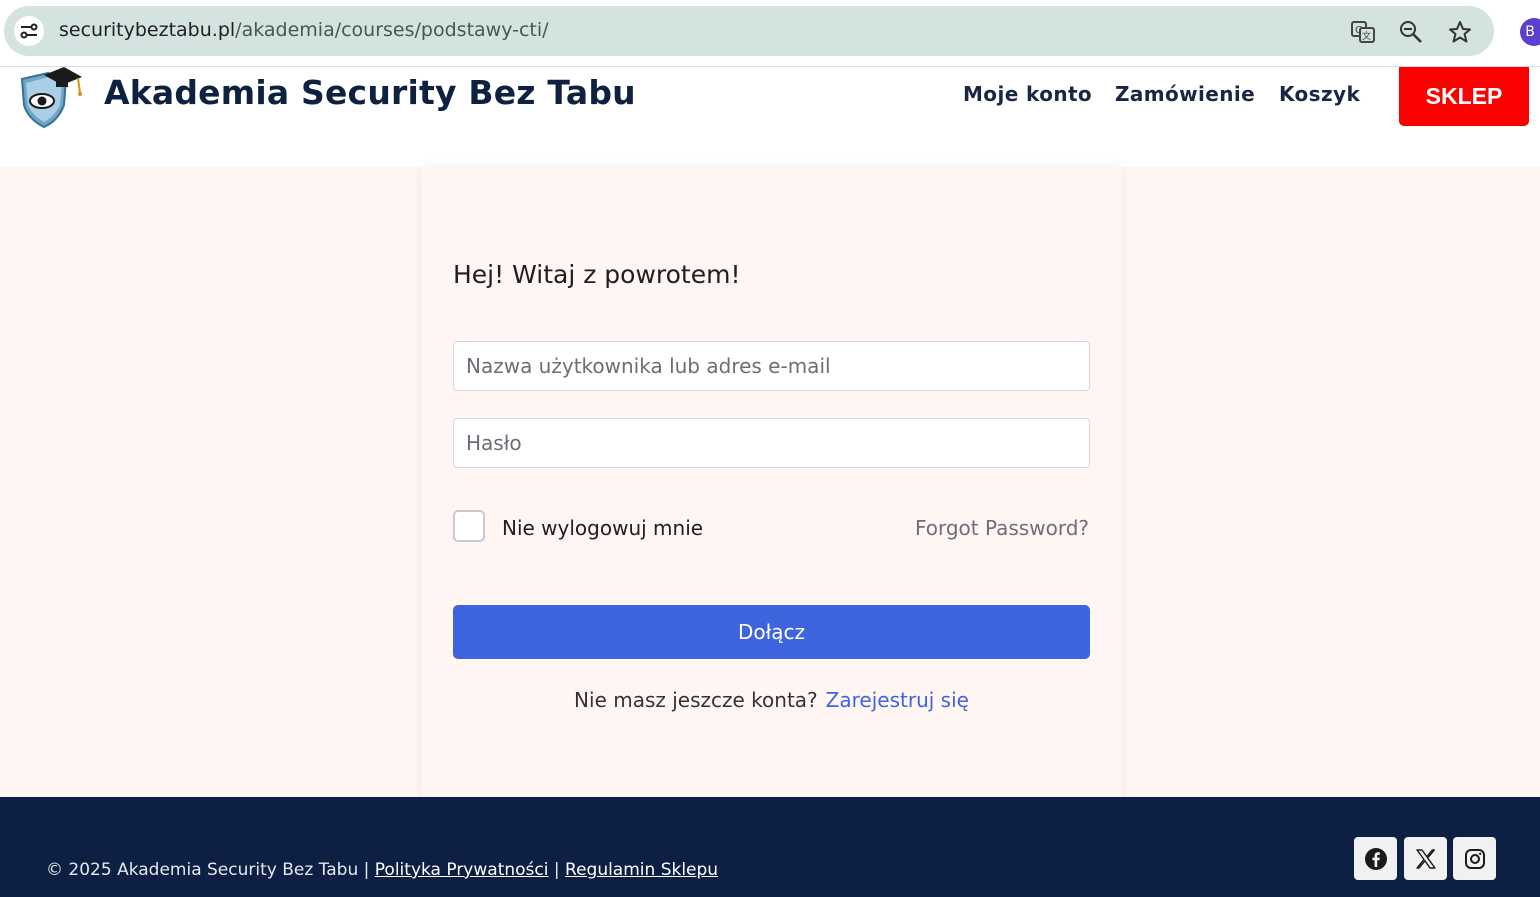 Image resolution: width=1540 pixels, height=897 pixels. What do you see at coordinates (1319, 94) in the screenshot?
I see `nav-cart: Koszyk` at bounding box center [1319, 94].